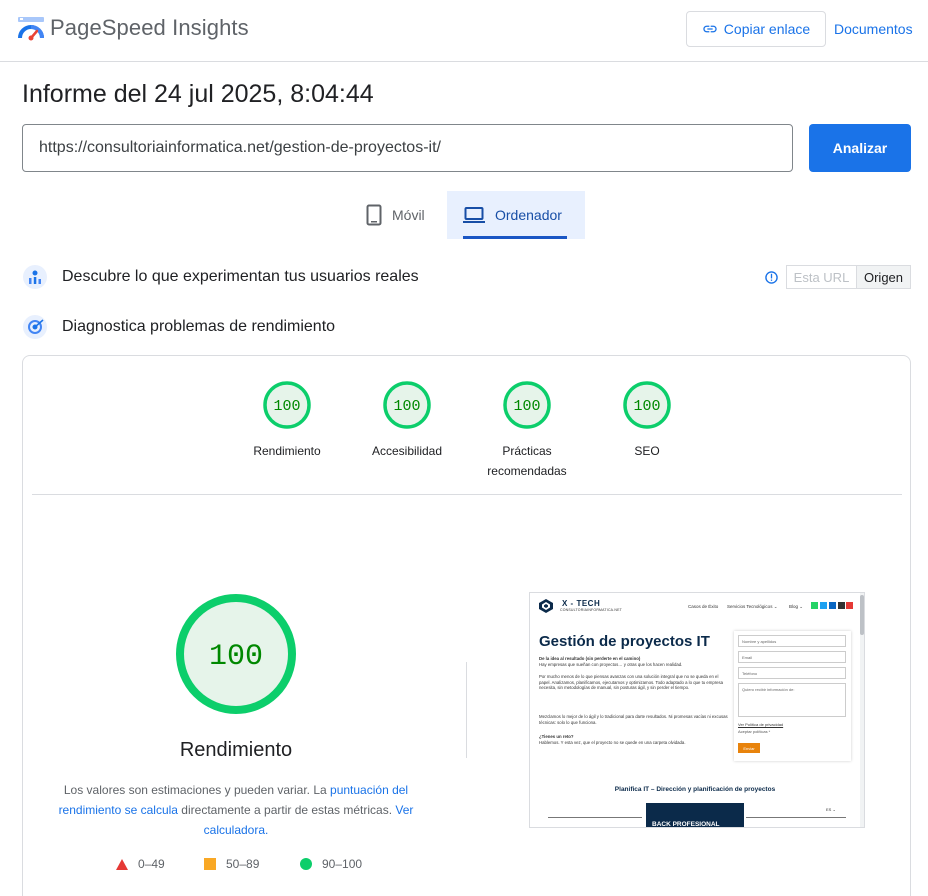 The height and width of the screenshot is (896, 928). I want to click on site-accept-label: Aceptar políticas *, so click(754, 731).